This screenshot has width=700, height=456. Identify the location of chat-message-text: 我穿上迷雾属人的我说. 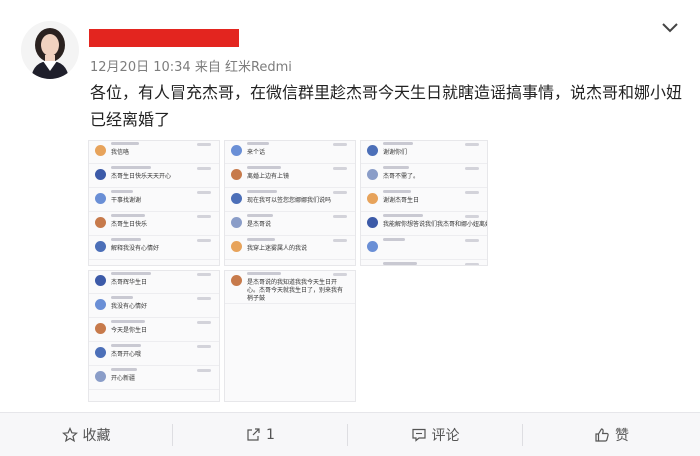
(277, 248).